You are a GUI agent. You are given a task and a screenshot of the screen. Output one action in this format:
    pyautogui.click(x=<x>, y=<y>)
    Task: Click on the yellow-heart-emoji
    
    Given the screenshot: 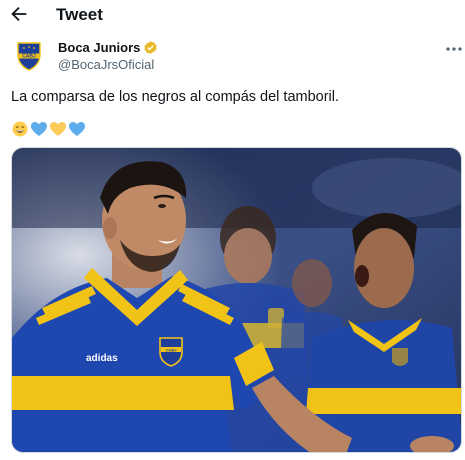 What is the action you would take?
    pyautogui.click(x=58, y=129)
    